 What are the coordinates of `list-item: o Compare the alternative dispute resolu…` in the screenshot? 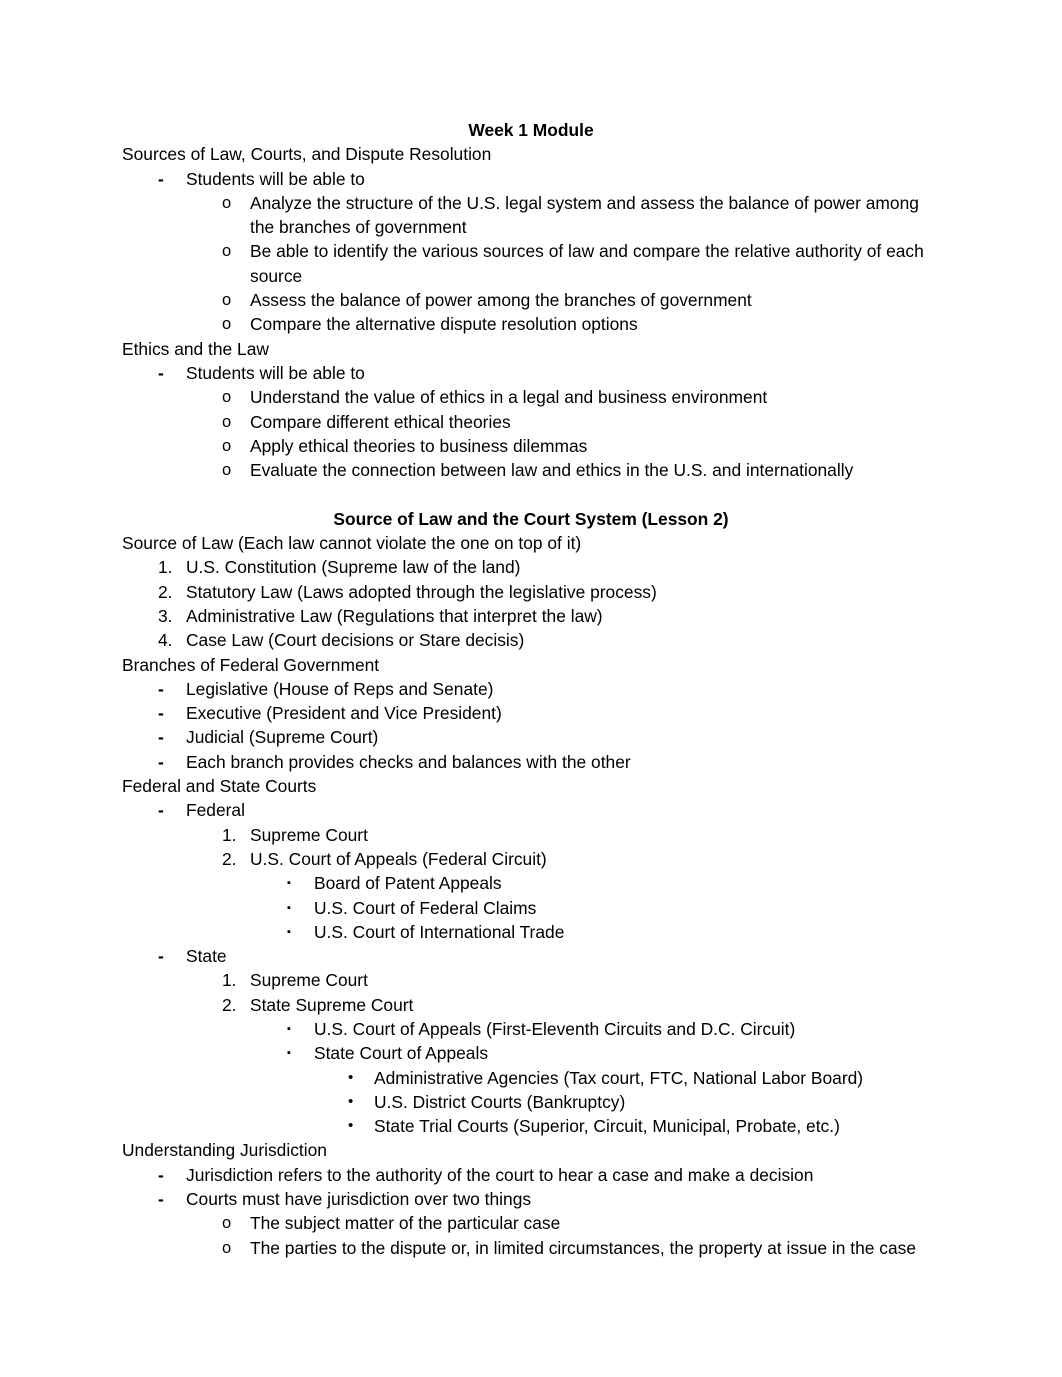 It's located at (531, 324).